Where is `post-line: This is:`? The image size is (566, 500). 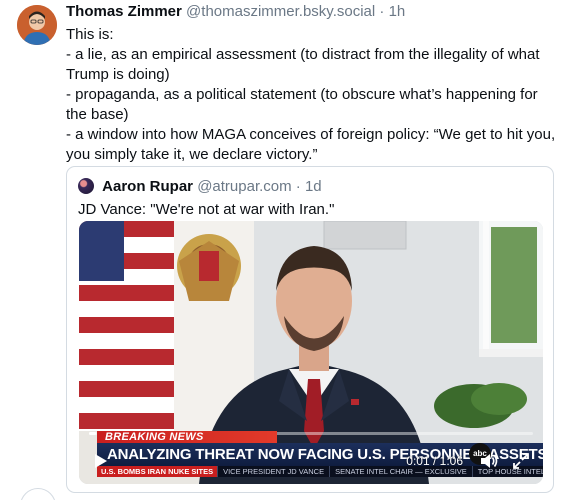 post-line: This is: is located at coordinates (90, 34).